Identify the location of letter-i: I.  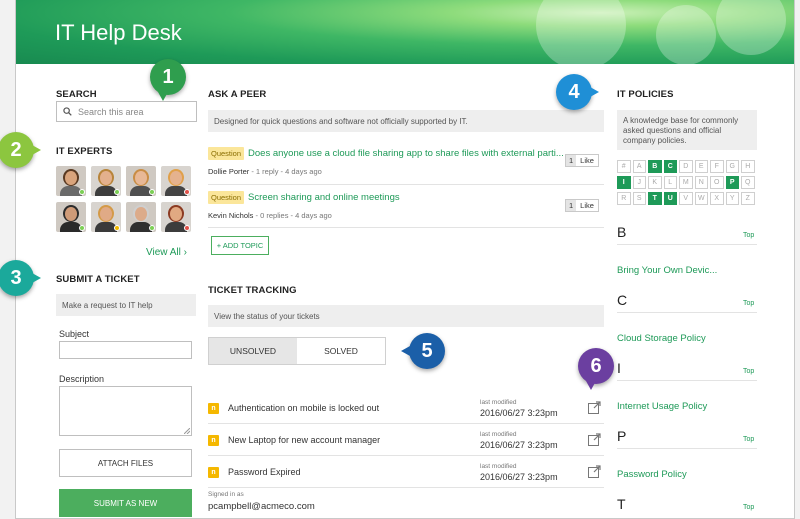
(624, 182).